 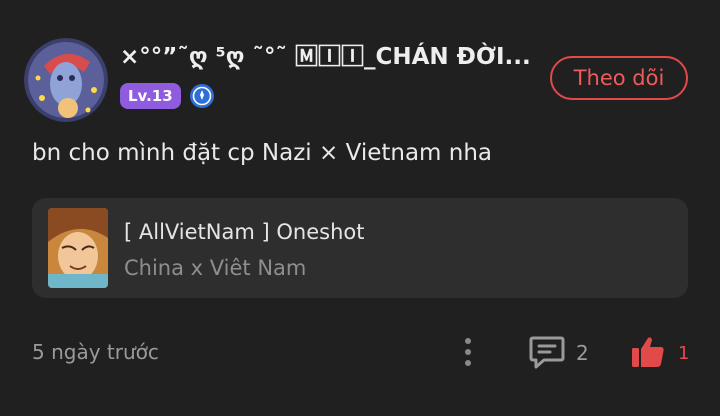 What do you see at coordinates (547, 352) in the screenshot?
I see `reply-icon` at bounding box center [547, 352].